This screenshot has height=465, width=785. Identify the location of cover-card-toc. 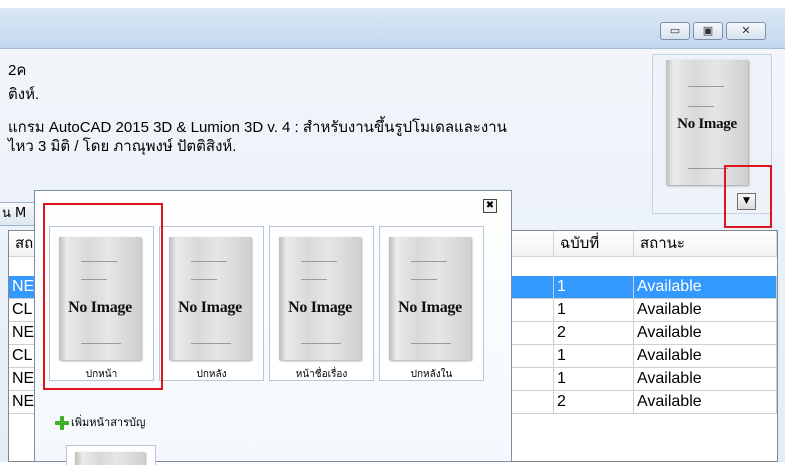
(111, 455).